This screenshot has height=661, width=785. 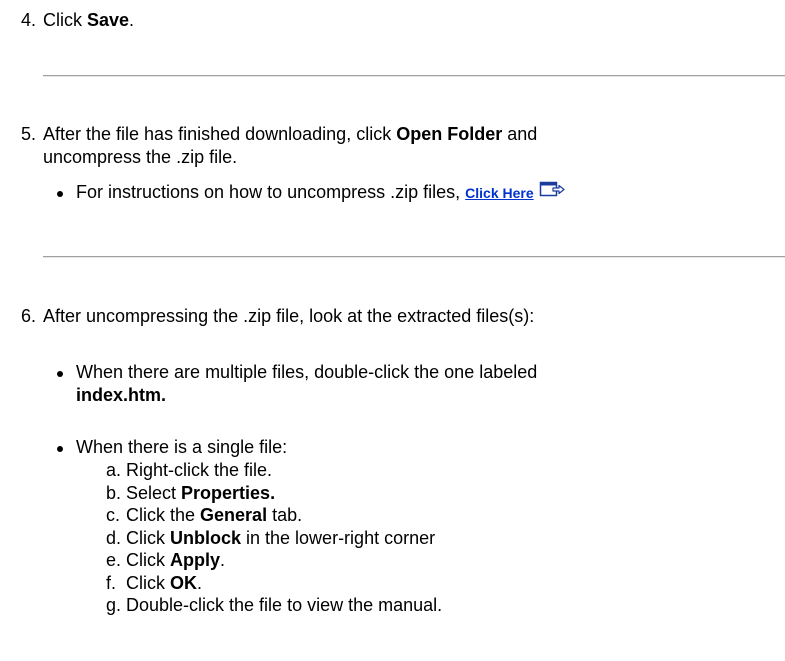 I want to click on substep-text: Select, so click(x=154, y=492).